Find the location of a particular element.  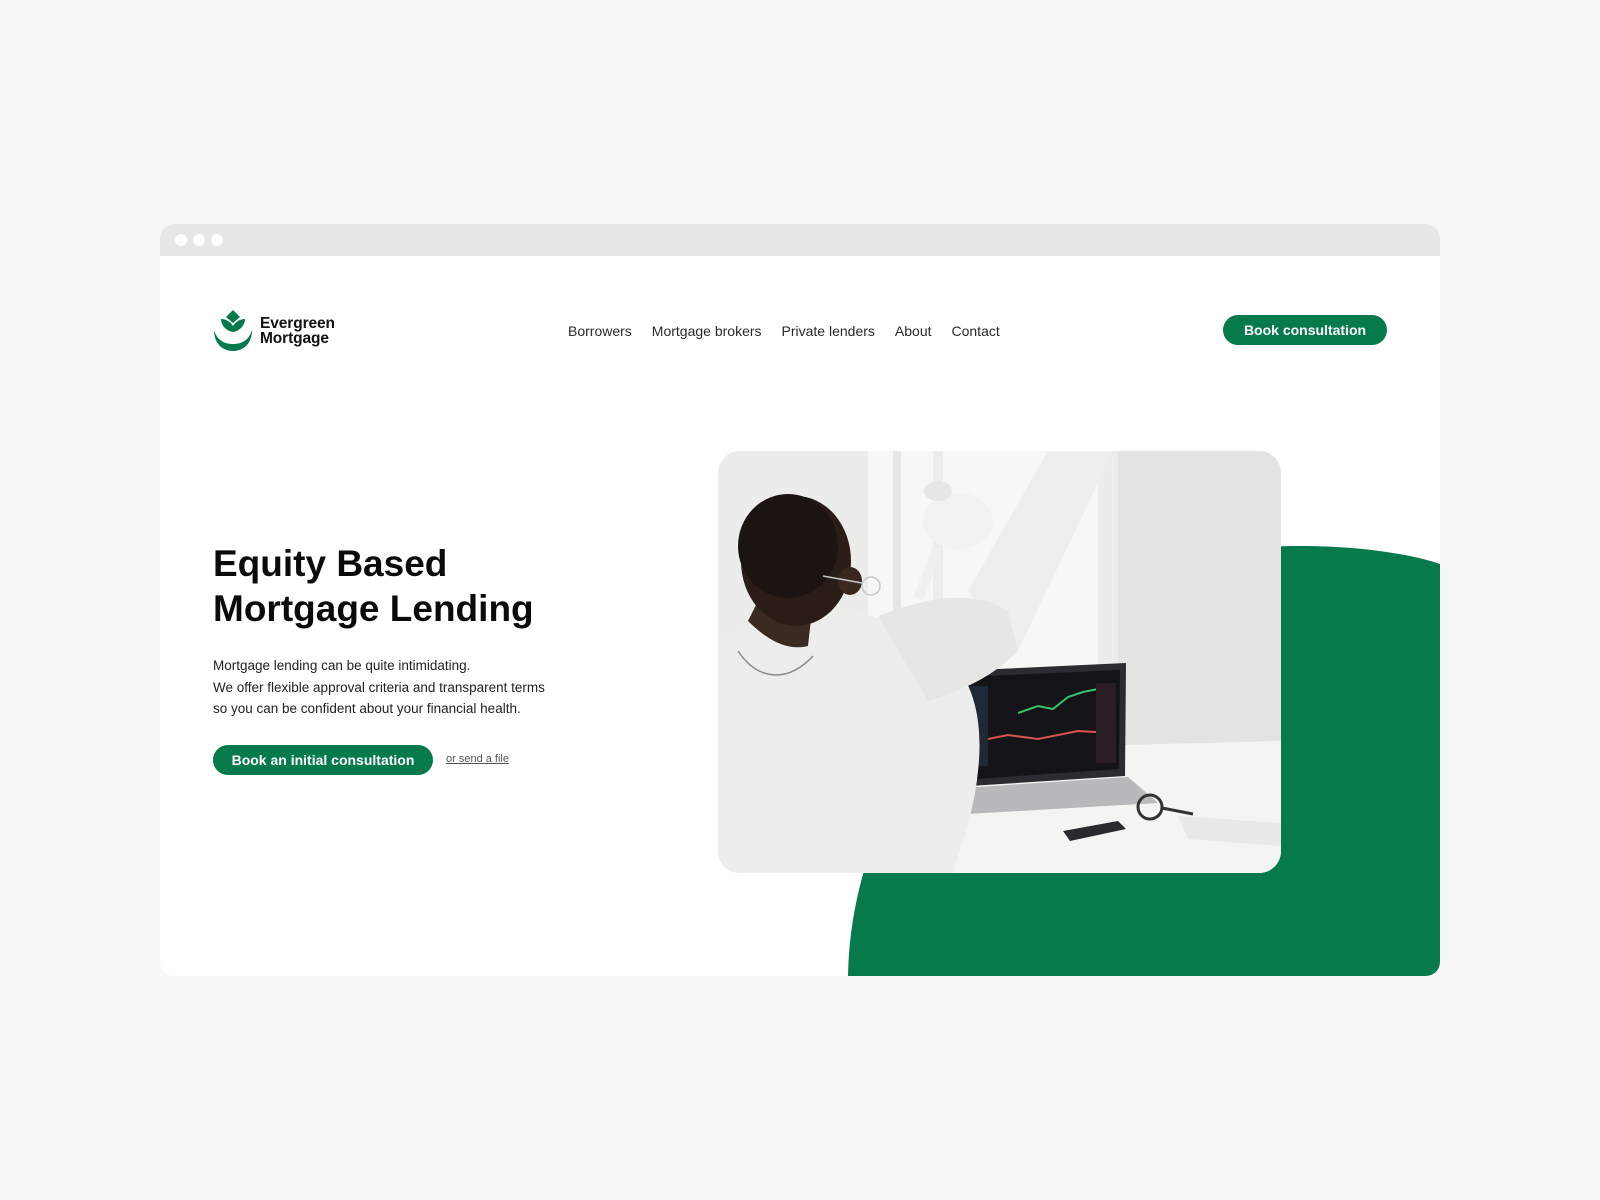

logo-line-1: Evergreen is located at coordinates (297, 323).